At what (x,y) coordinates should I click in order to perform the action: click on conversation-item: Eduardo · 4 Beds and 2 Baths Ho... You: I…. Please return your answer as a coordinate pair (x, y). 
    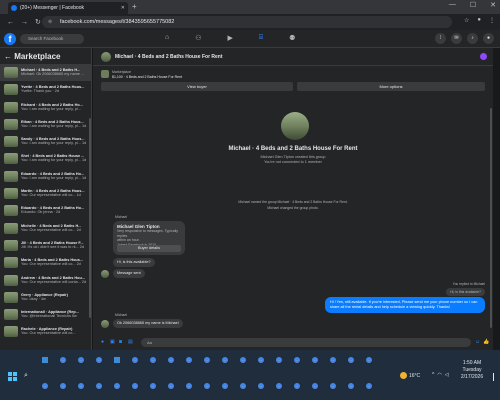
    Looking at the image, I should click on (45, 176).